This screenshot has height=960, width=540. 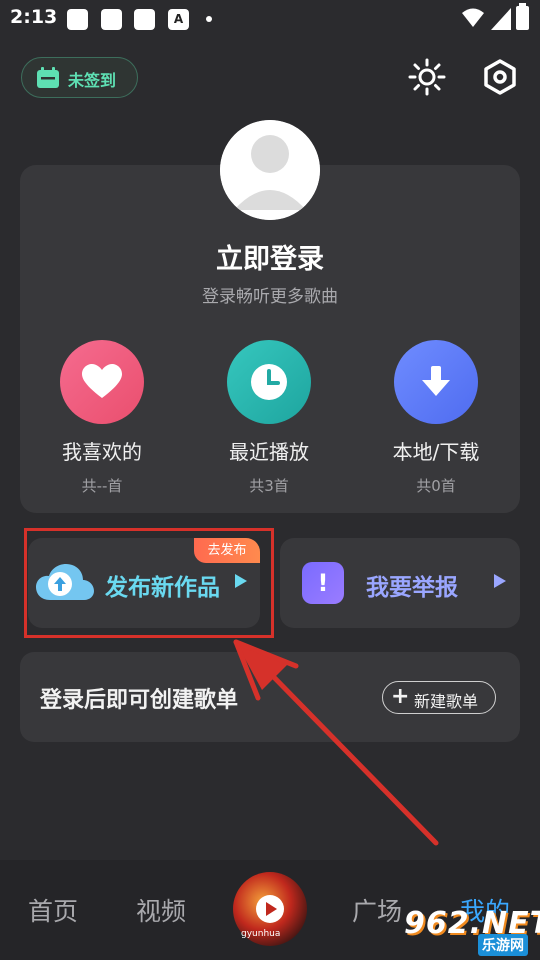 I want to click on annotation-arrow, so click(x=336, y=742).